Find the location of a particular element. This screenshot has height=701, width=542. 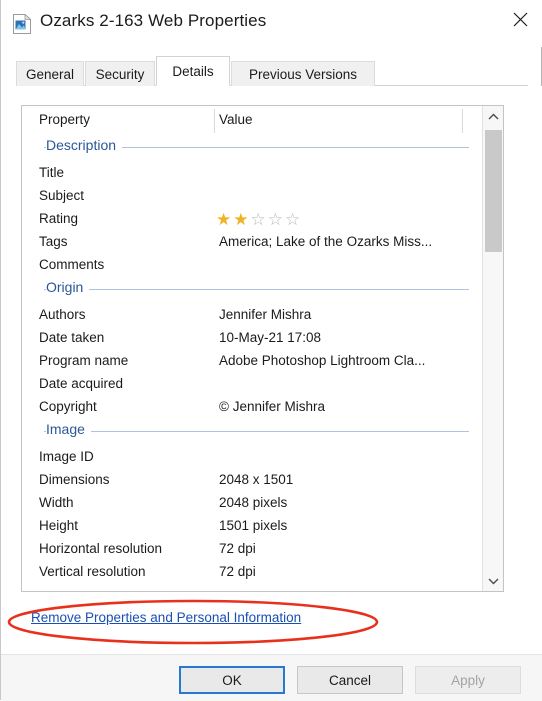

section-title: Description is located at coordinates (84, 145).